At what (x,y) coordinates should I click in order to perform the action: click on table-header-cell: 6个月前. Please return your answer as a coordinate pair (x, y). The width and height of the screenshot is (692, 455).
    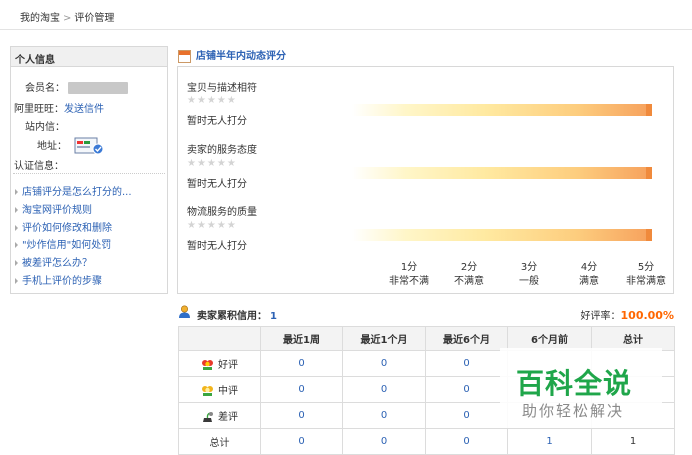
    Looking at the image, I should click on (549, 338).